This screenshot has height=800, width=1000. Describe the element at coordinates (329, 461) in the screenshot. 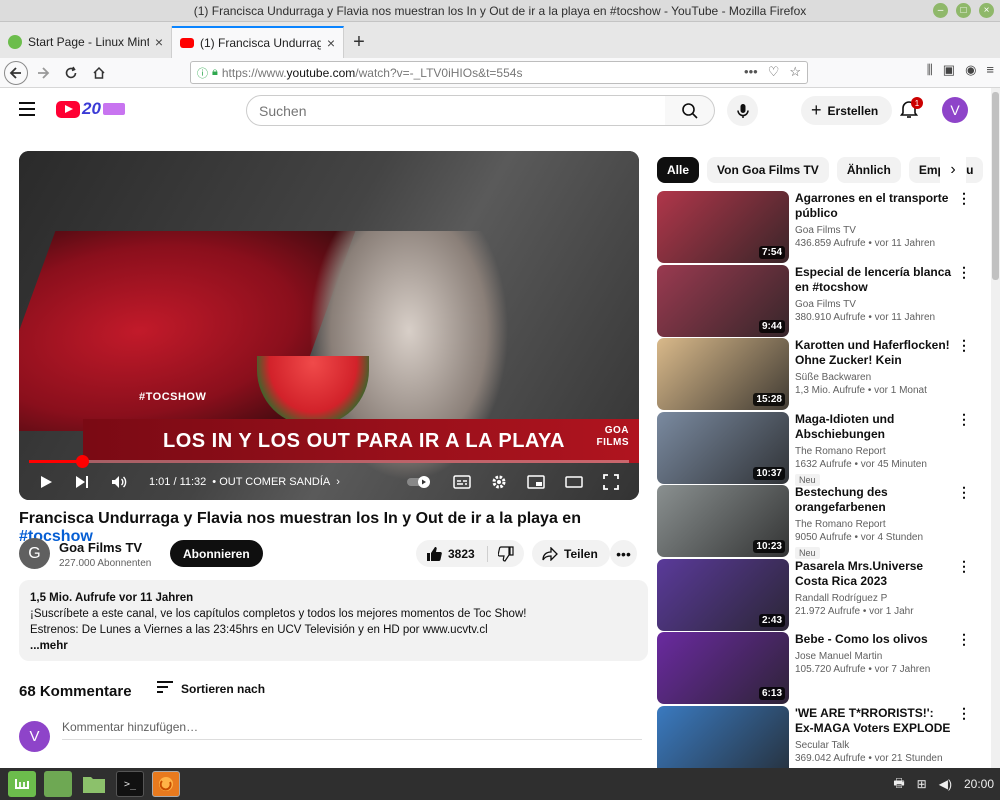

I see `progress-bar` at that location.